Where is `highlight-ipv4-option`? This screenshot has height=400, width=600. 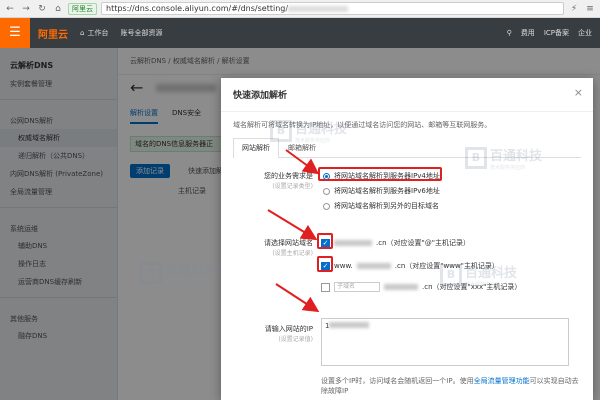
highlight-ipv4-option is located at coordinates (380, 174).